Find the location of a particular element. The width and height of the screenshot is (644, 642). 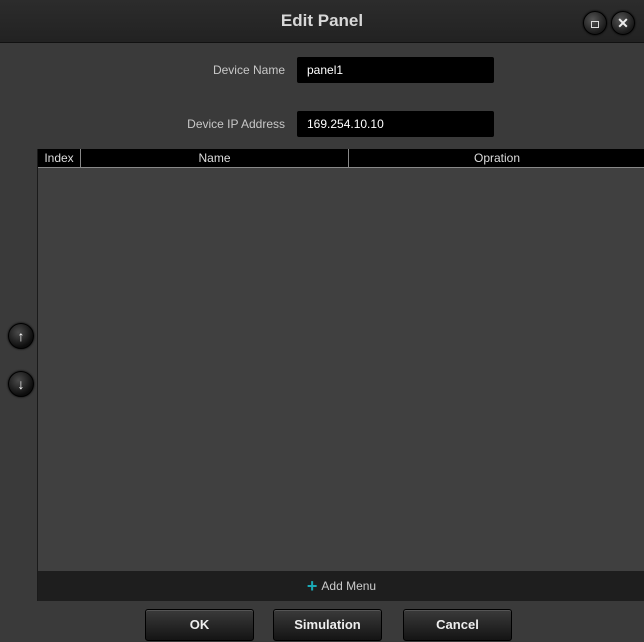

device-ip-label: Device IP Address is located at coordinates (236, 124).